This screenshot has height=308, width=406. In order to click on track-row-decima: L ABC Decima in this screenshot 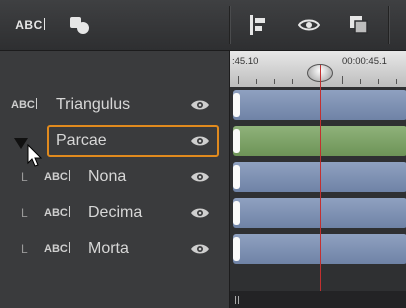, I will do `click(114, 214)`.